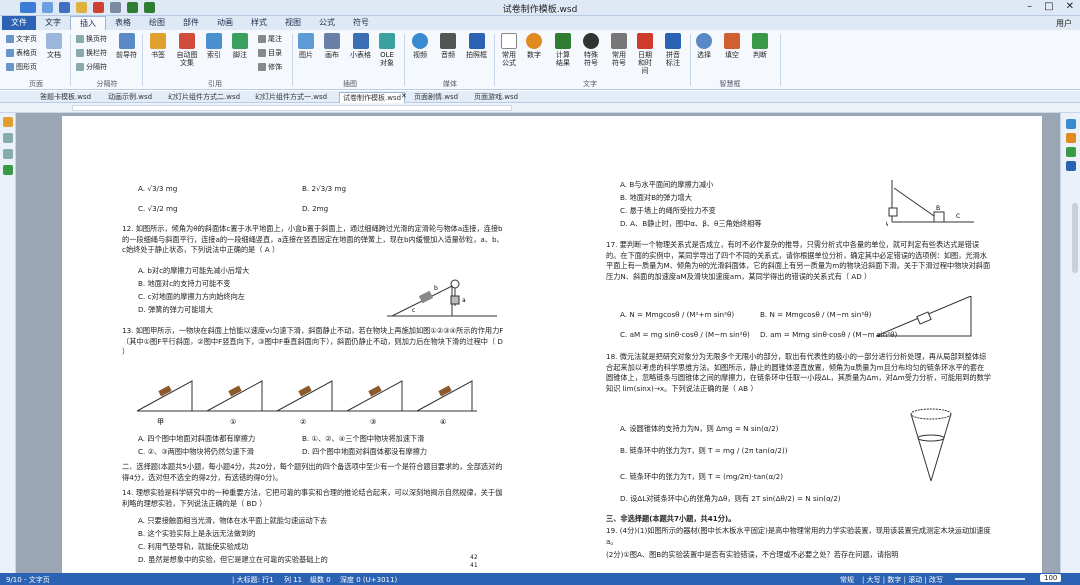  Describe the element at coordinates (8, 343) in the screenshot. I see `left-sidebar` at that location.